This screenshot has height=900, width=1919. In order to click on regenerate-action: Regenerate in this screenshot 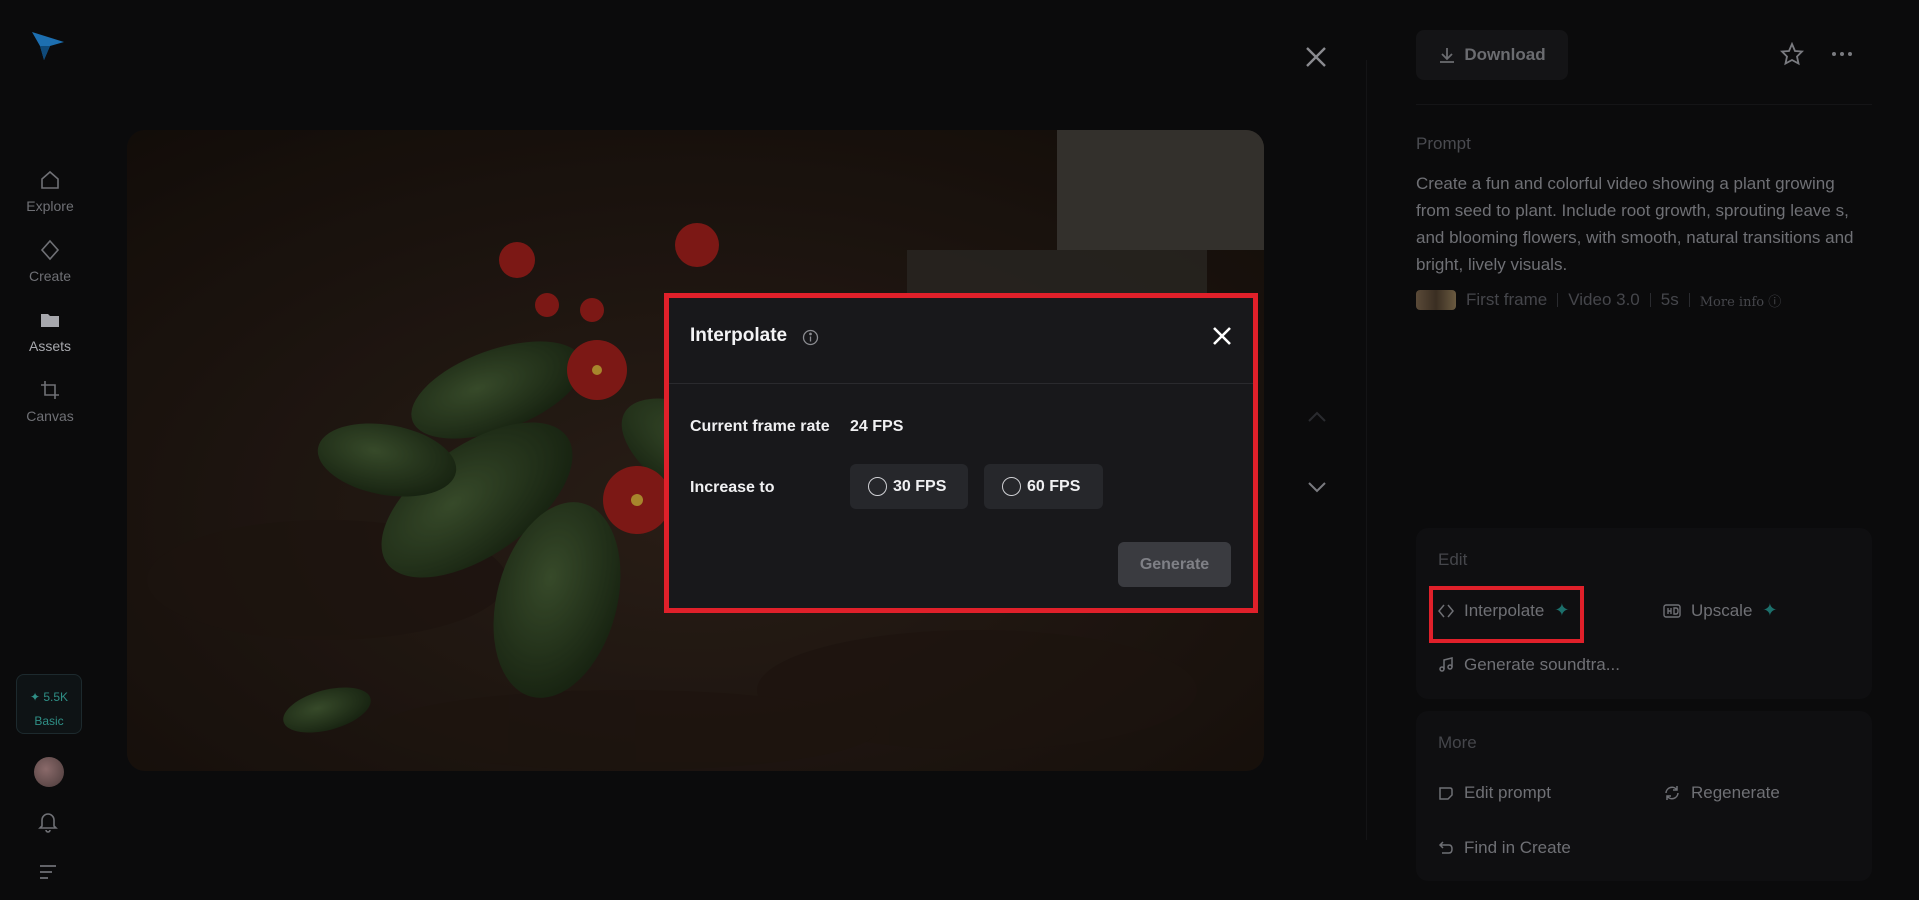, I will do `click(1721, 793)`.